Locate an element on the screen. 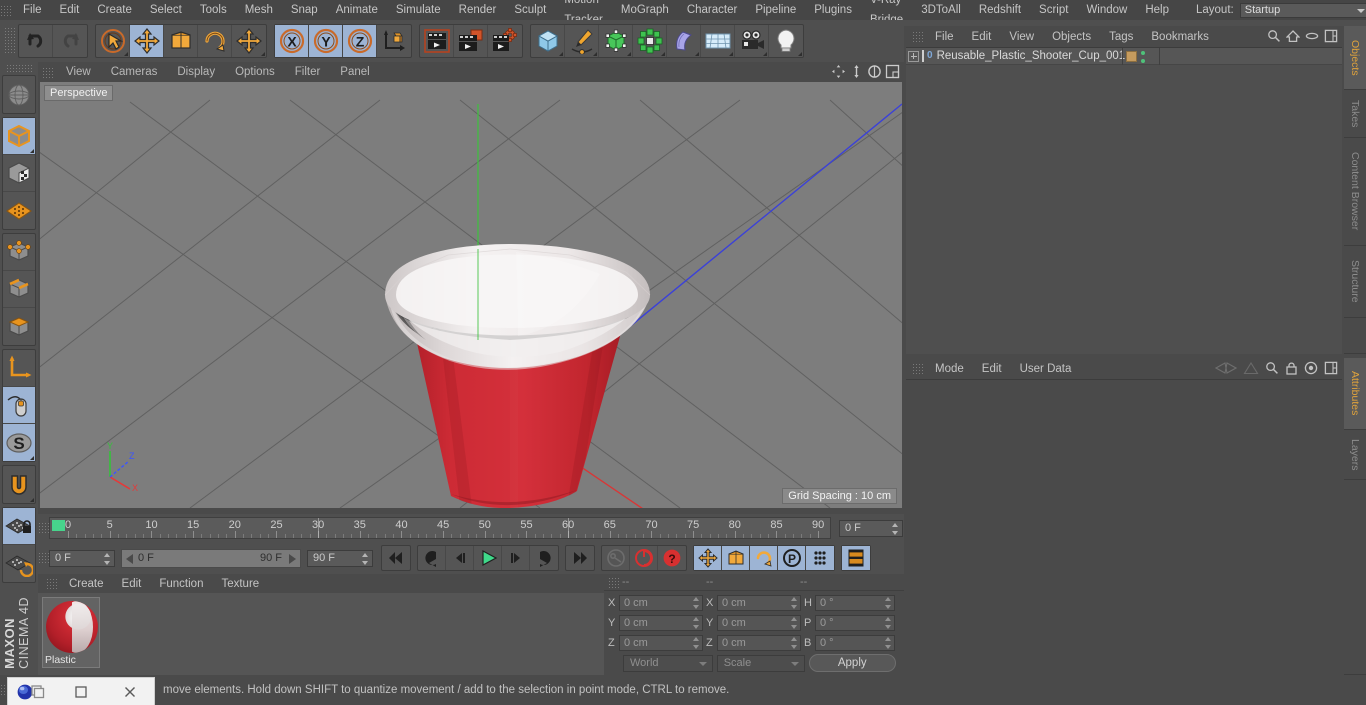  rotation-p-input: 0 ° is located at coordinates (855, 622).